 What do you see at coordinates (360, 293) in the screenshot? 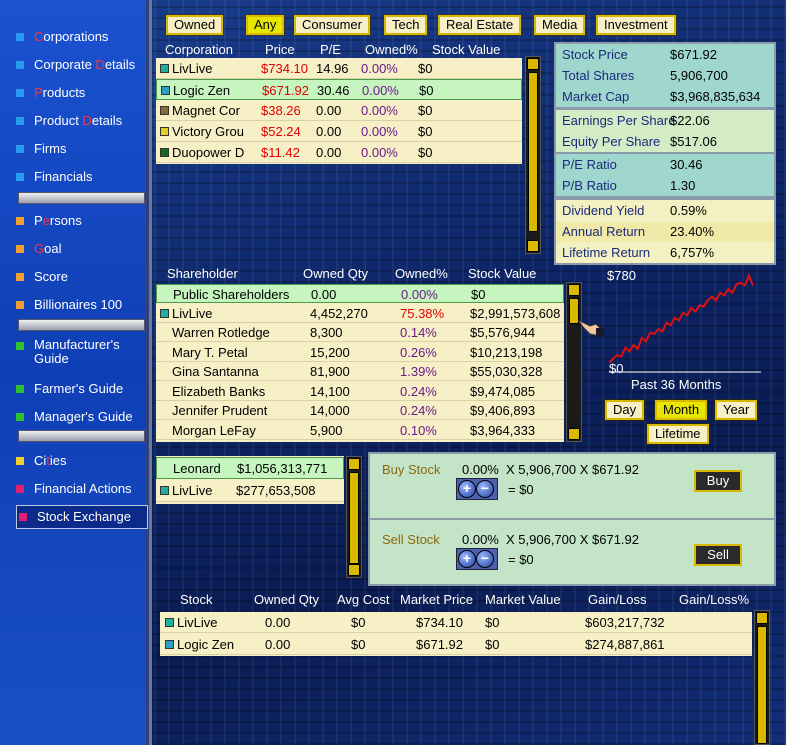
I see `shareholder-row: Public Shareholders 0.00 0.00% $0` at bounding box center [360, 293].